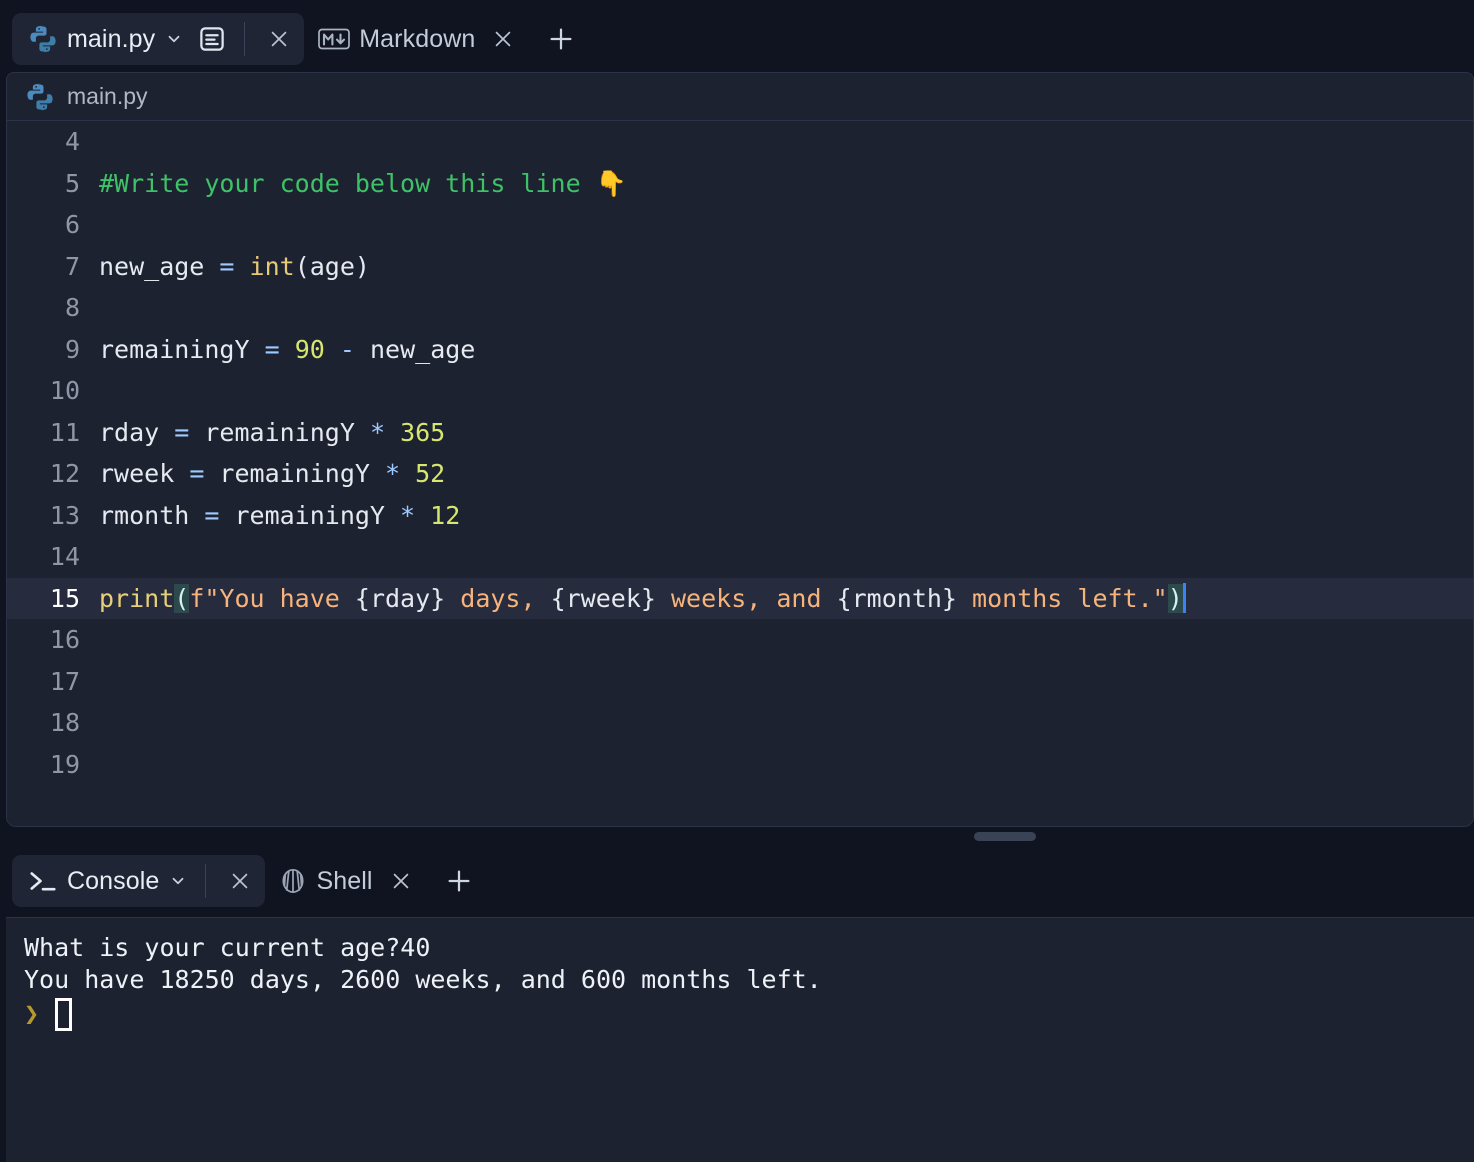 Image resolution: width=1474 pixels, height=1162 pixels. What do you see at coordinates (347, 183) in the screenshot?
I see `code-token: #Write your code below this line` at bounding box center [347, 183].